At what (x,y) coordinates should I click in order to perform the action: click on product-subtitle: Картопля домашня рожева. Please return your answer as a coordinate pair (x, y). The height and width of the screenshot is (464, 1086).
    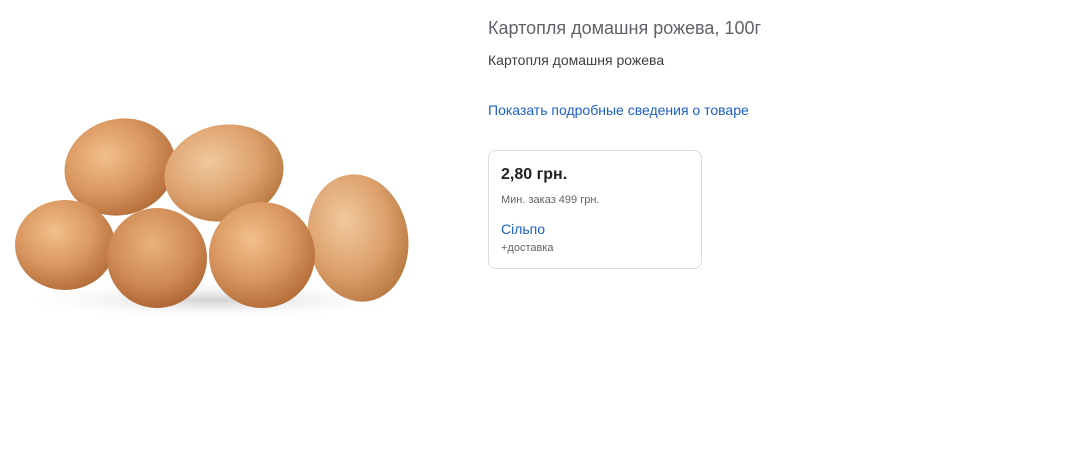
    Looking at the image, I should click on (576, 60).